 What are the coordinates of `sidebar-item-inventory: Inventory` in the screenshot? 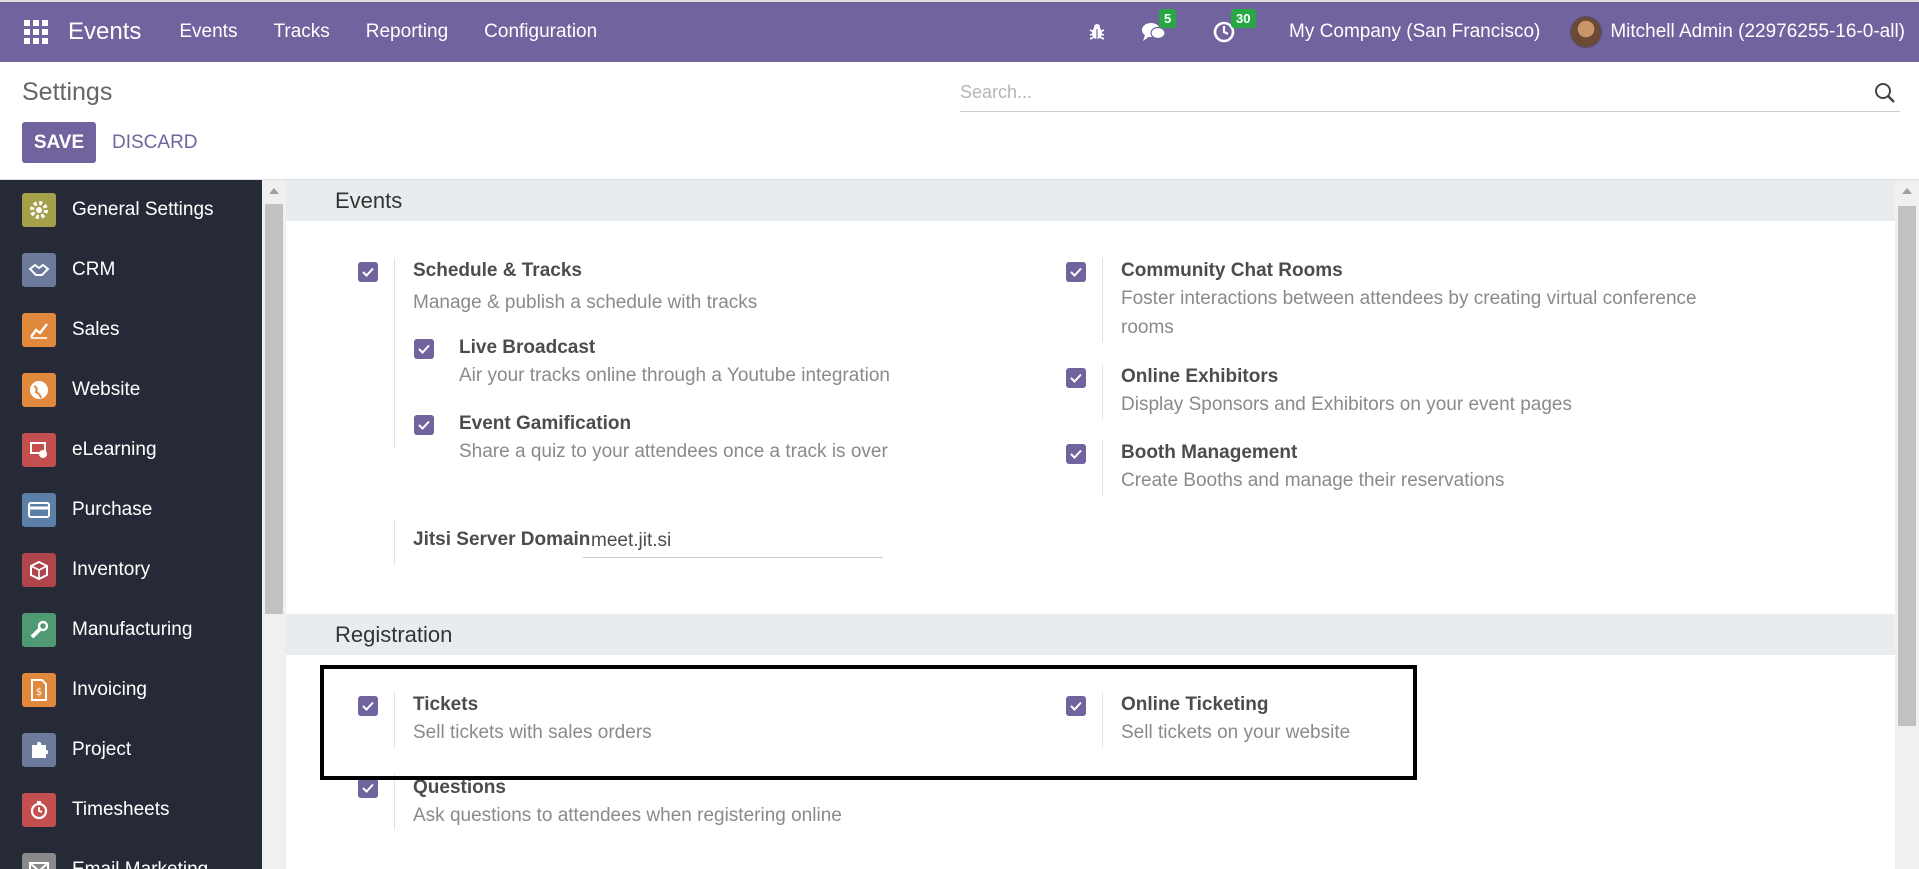 It's located at (131, 570).